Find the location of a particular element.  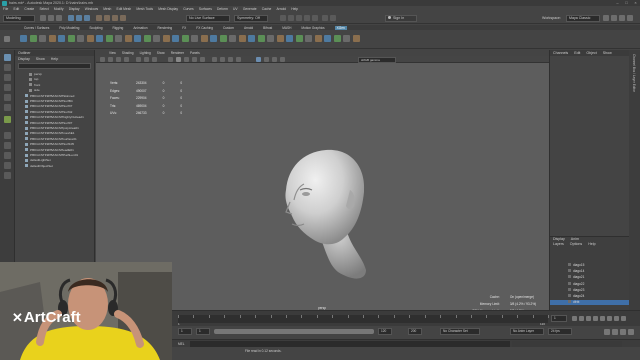

outliner-item: side is located at coordinates (34, 90).